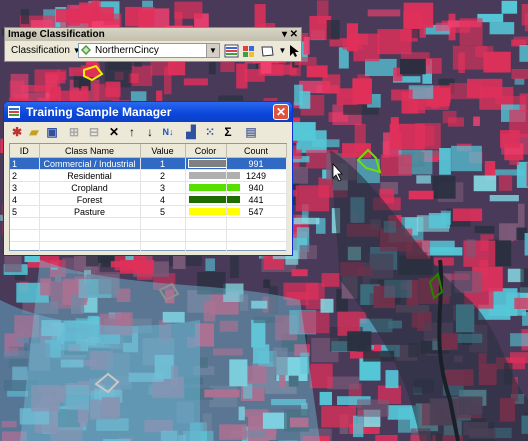 The height and width of the screenshot is (441, 528). What do you see at coordinates (168, 132) in the screenshot?
I see `reset-class-values-icon: N↓` at bounding box center [168, 132].